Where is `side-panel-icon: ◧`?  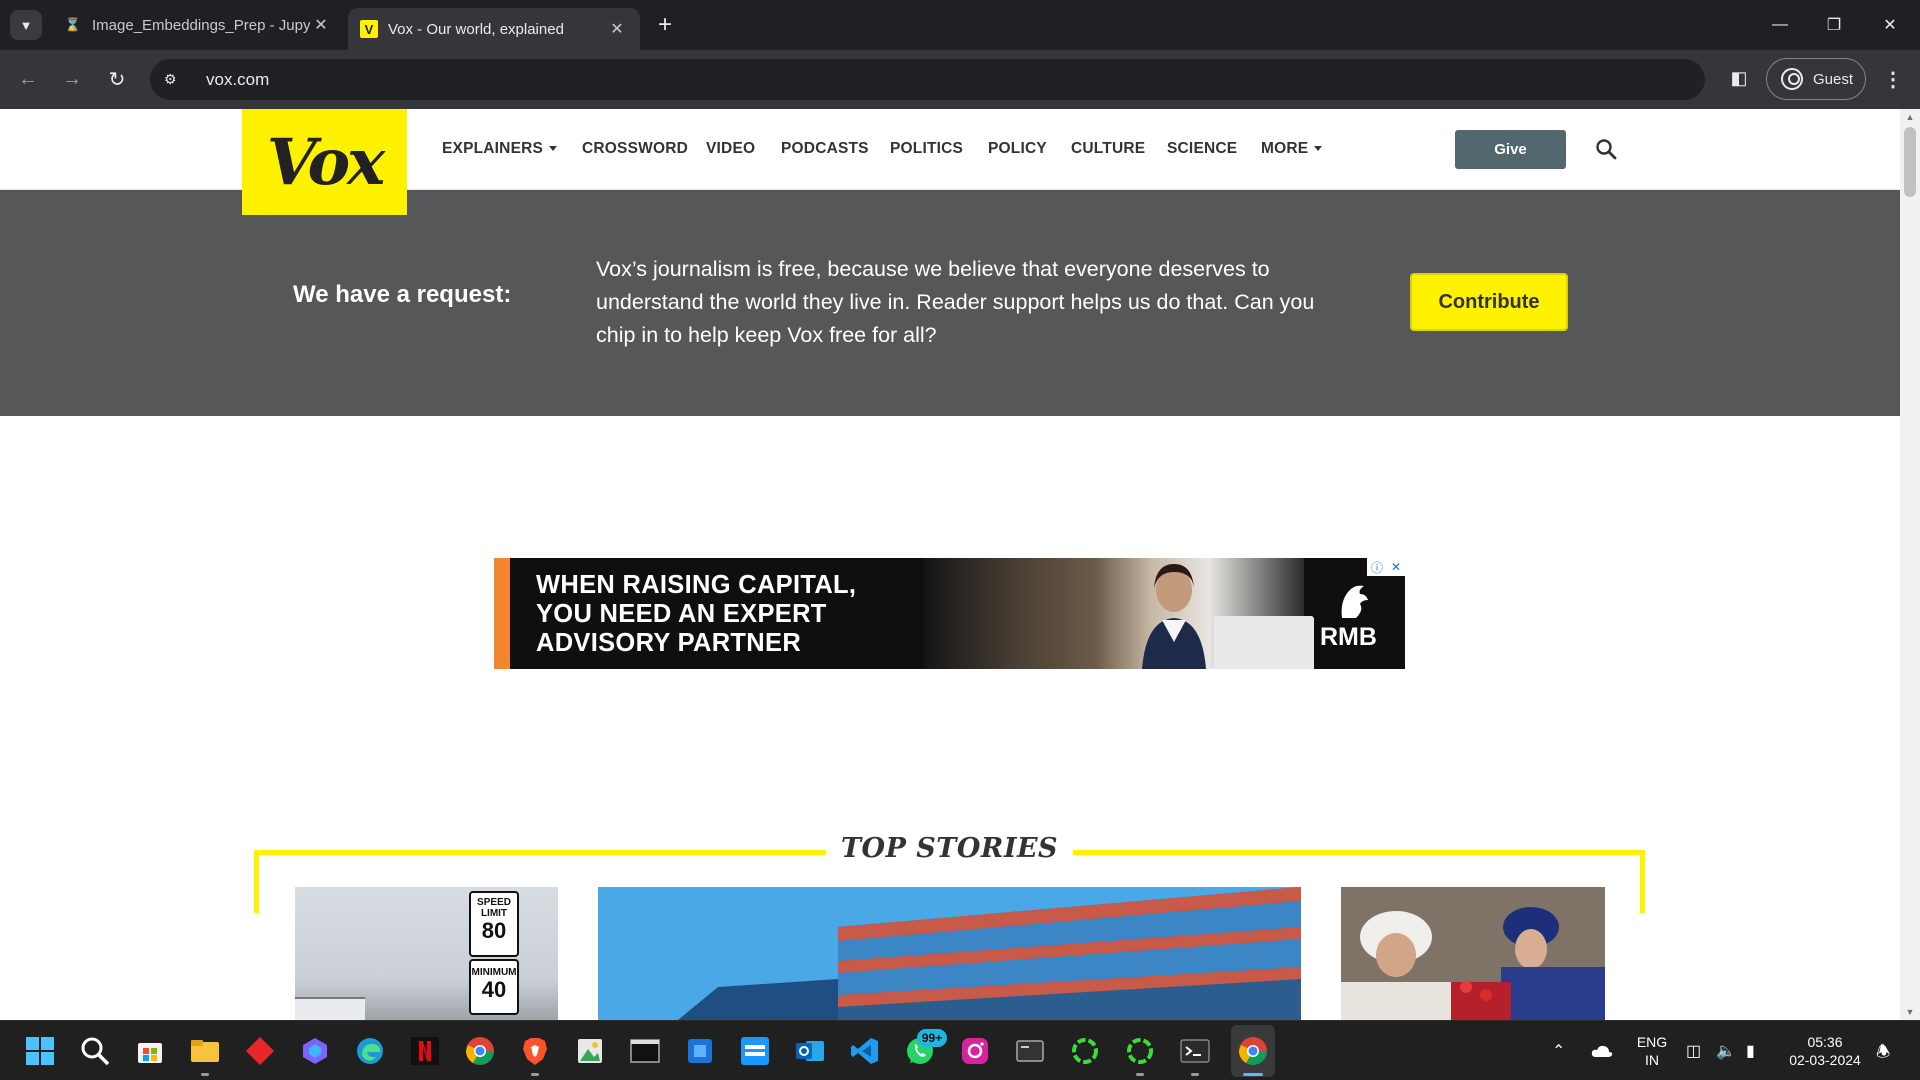
side-panel-icon: ◧ is located at coordinates (1739, 78).